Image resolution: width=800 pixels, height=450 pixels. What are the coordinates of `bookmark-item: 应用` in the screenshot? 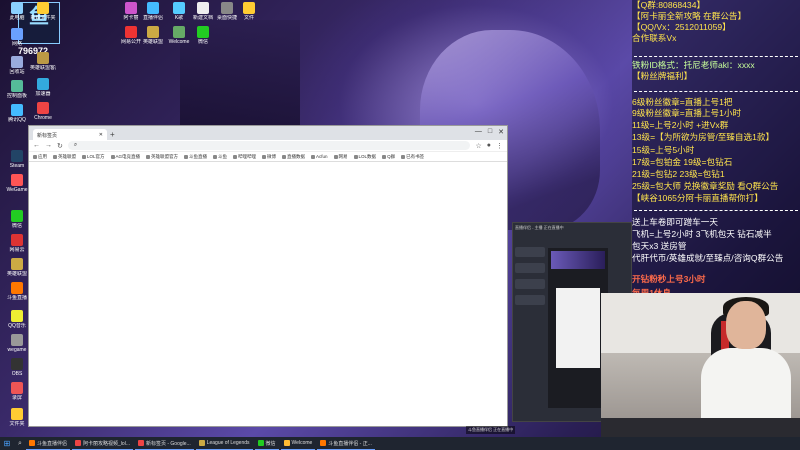 It's located at (40, 157).